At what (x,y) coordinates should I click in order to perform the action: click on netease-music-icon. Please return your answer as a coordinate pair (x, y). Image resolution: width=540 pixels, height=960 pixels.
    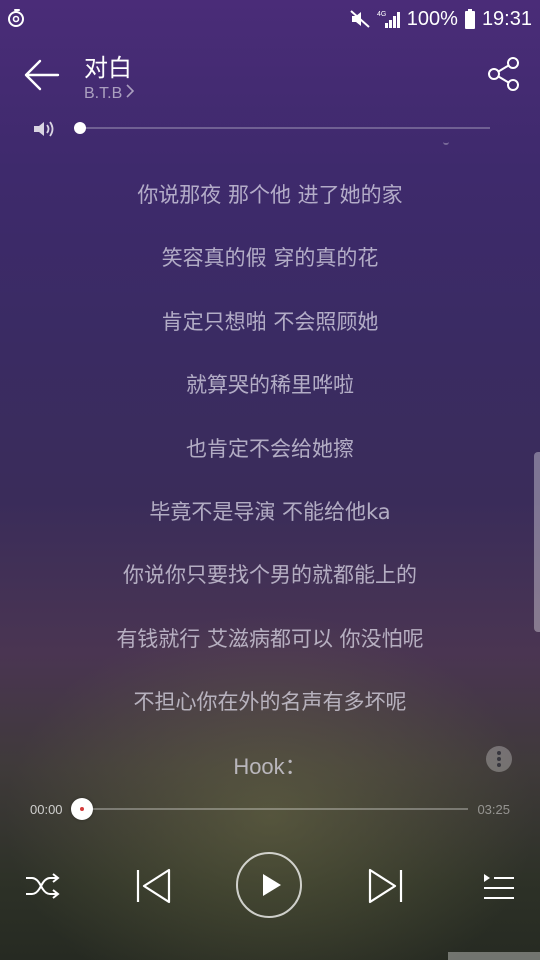
    Looking at the image, I should click on (16, 18).